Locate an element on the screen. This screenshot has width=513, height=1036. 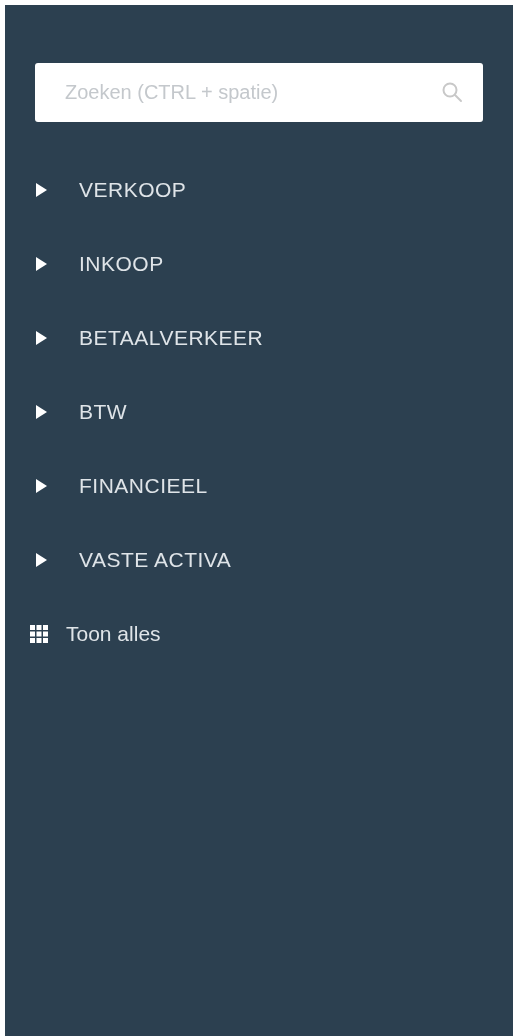
menu-item: FINANCIEEL is located at coordinates (259, 486).